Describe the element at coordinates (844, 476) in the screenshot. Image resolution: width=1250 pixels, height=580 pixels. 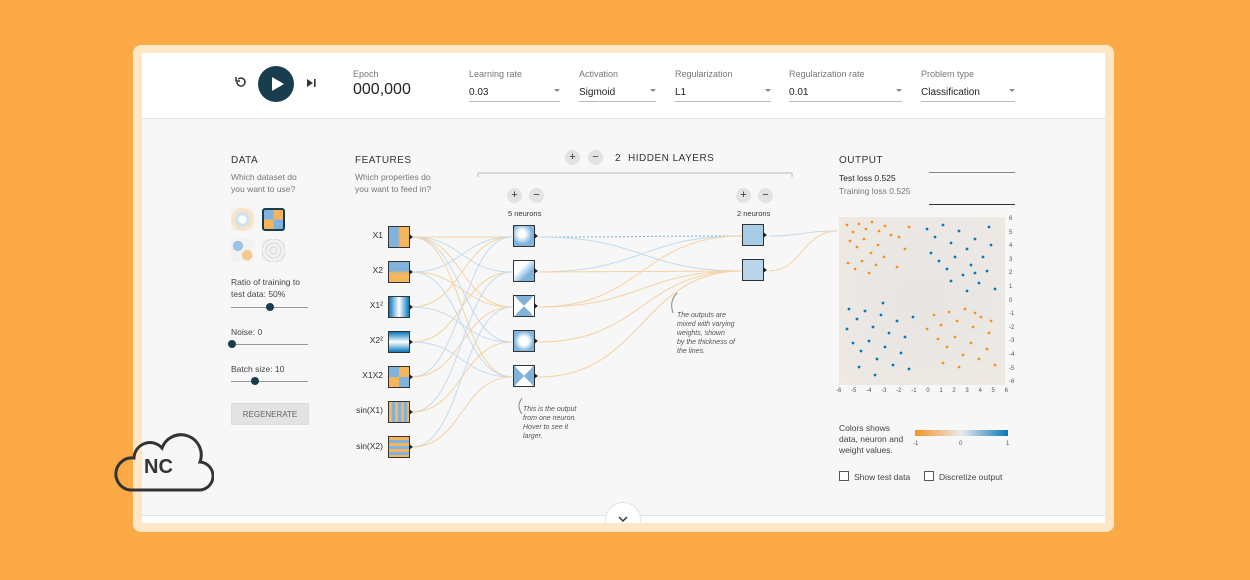
I see `show-test-data-checkbox` at that location.